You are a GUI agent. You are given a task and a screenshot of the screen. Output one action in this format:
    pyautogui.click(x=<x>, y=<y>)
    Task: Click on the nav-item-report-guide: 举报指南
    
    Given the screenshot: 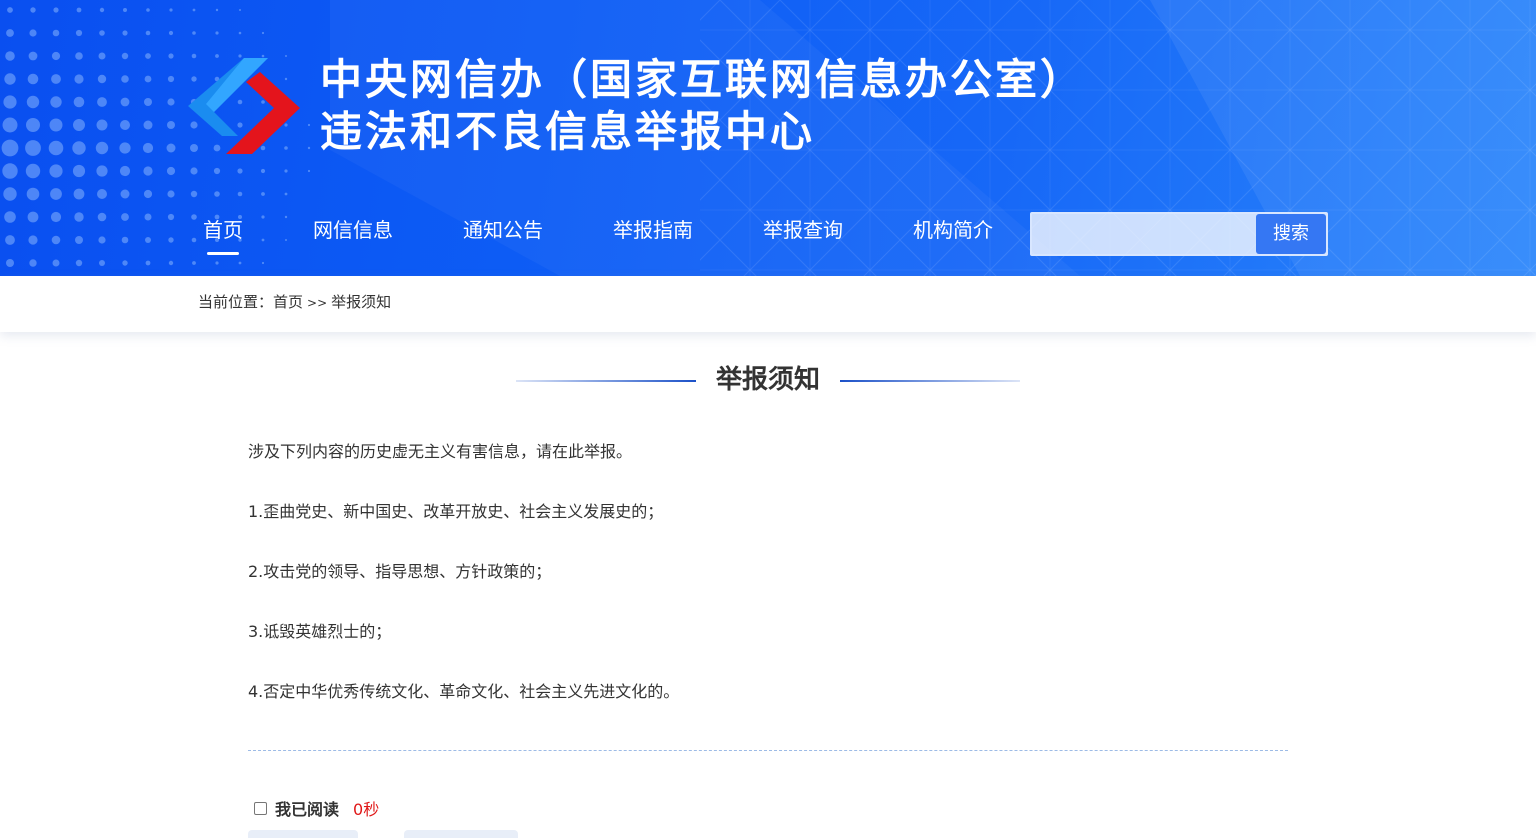 What is the action you would take?
    pyautogui.click(x=653, y=230)
    